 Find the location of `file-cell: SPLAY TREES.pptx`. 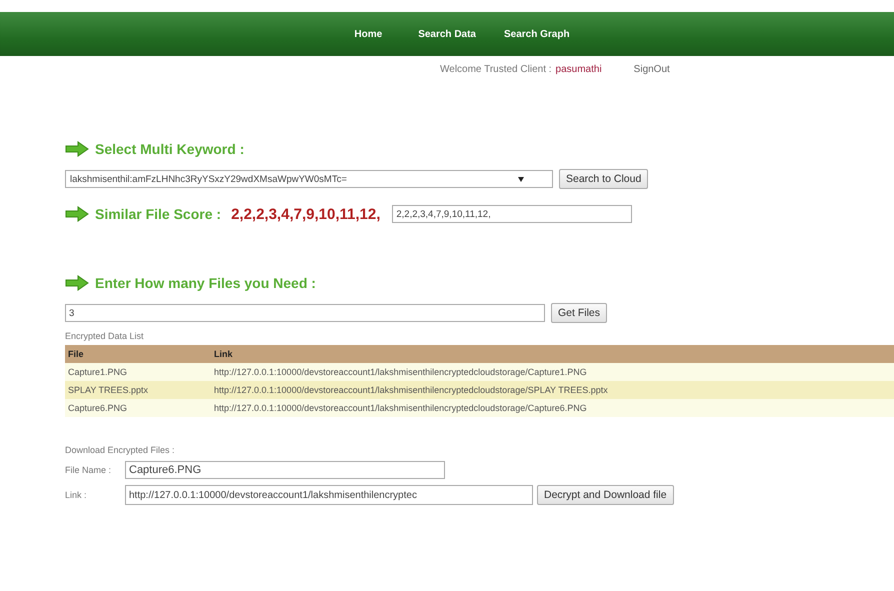

file-cell: SPLAY TREES.pptx is located at coordinates (138, 390).